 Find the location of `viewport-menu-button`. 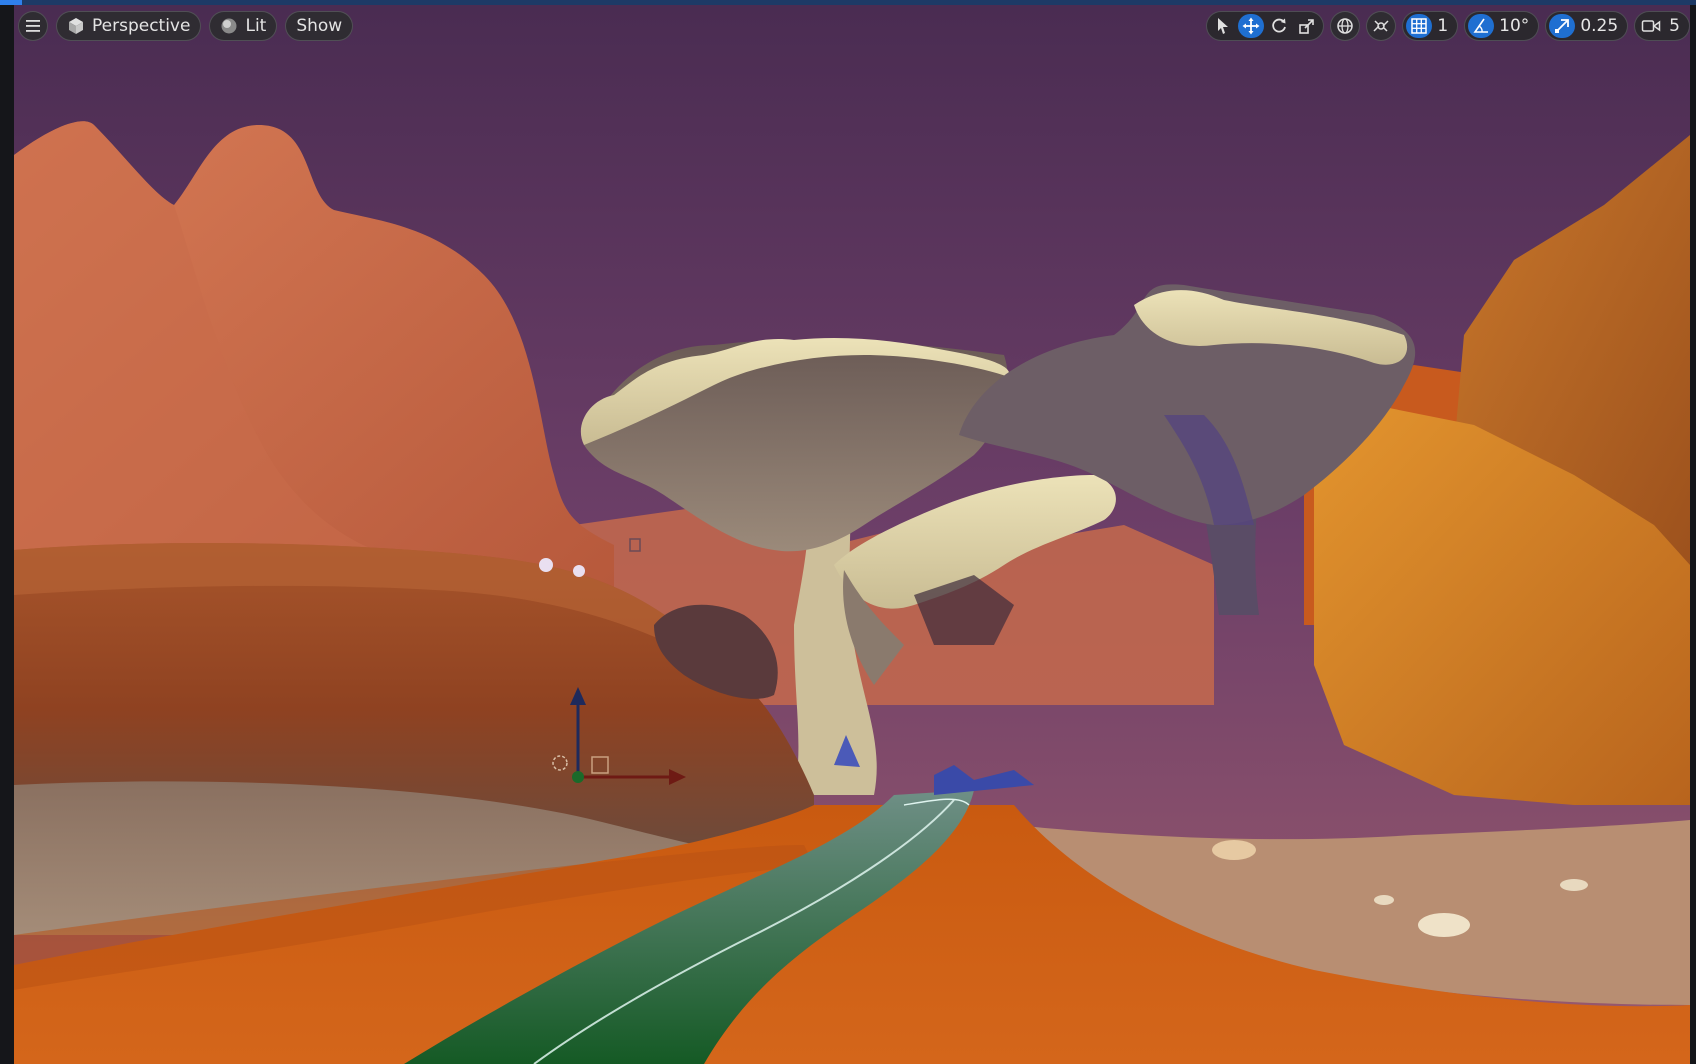

viewport-menu-button is located at coordinates (33, 26).